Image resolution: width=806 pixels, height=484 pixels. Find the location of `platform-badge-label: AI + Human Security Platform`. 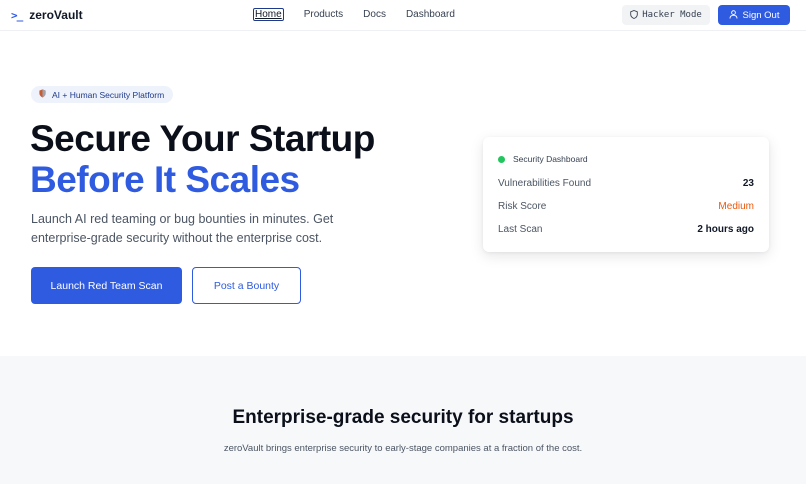

platform-badge-label: AI + Human Security Platform is located at coordinates (108, 94).